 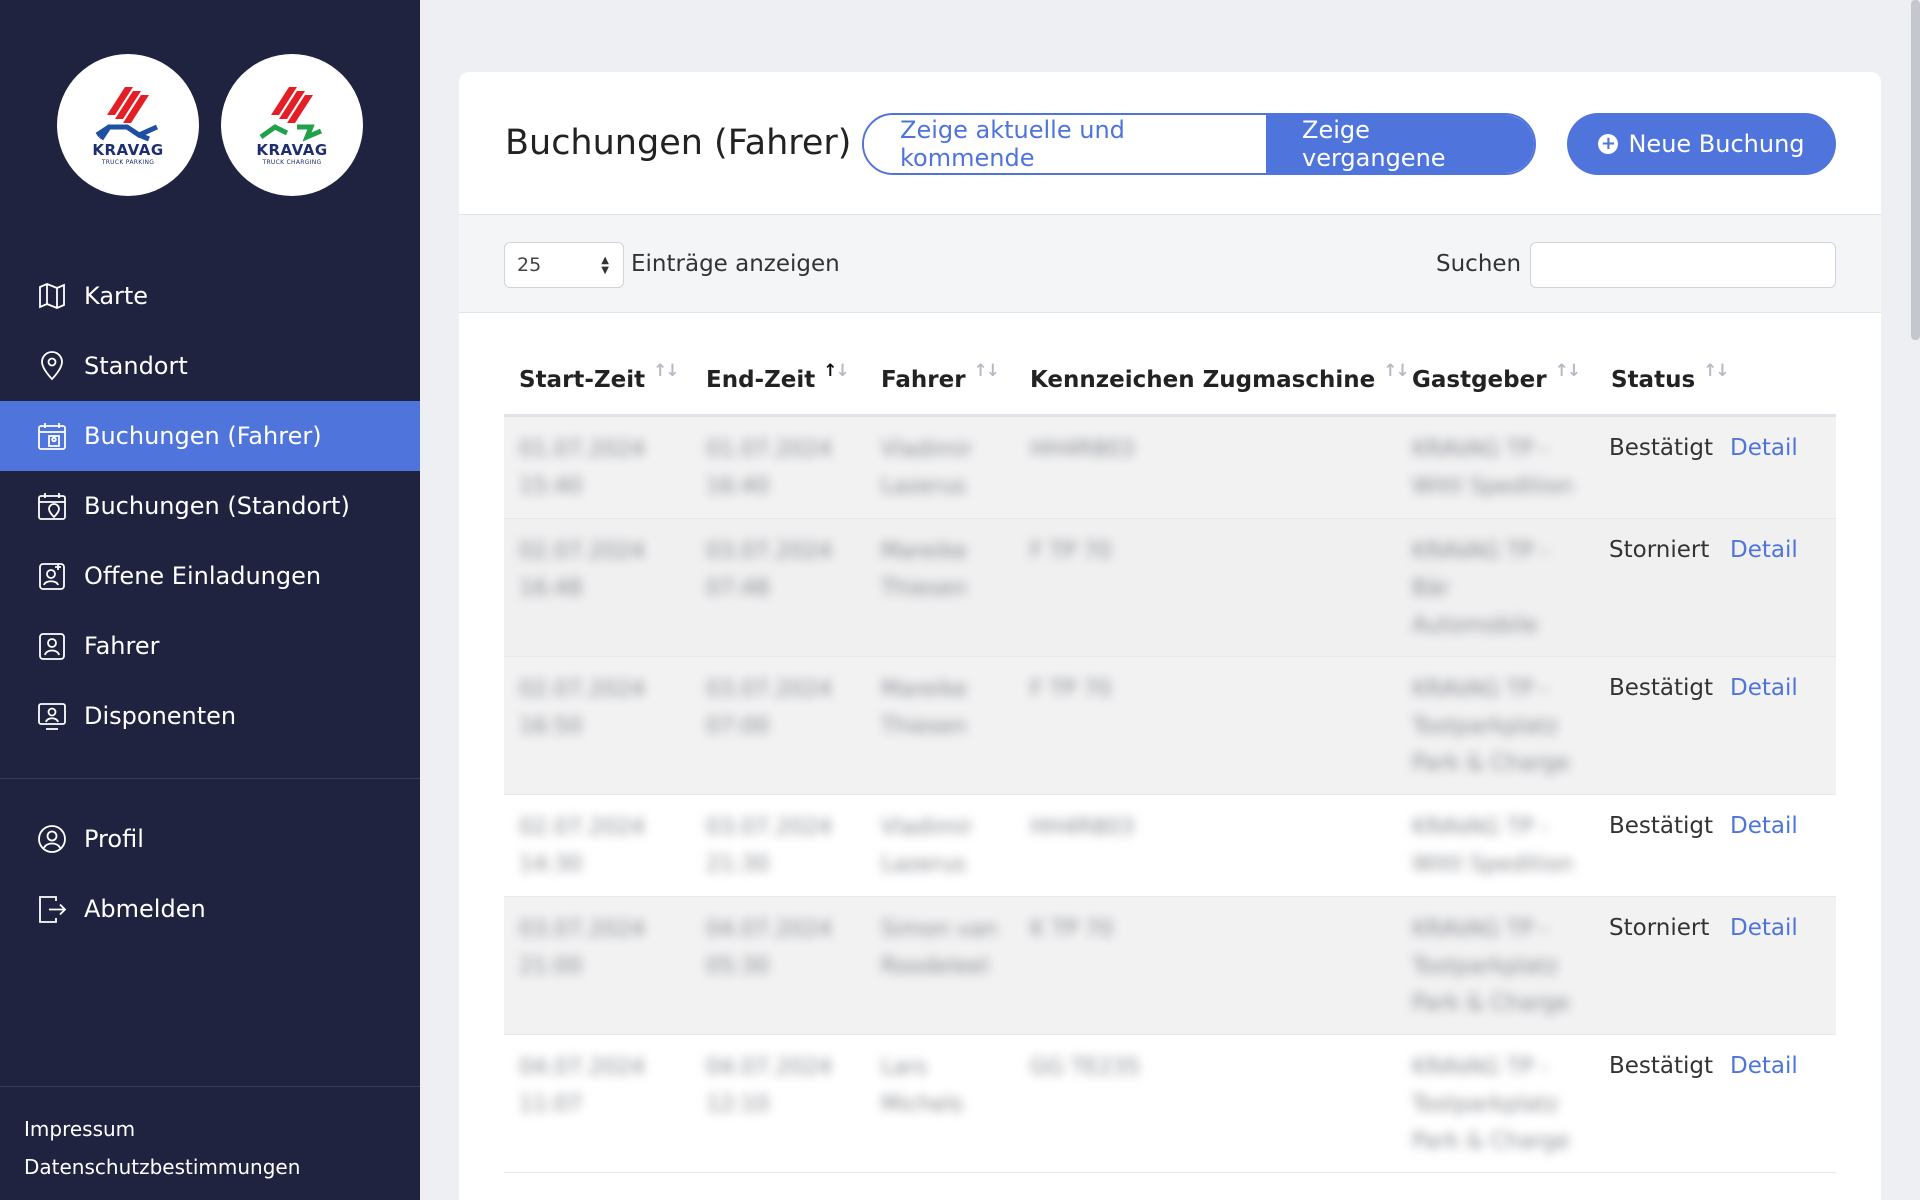 I want to click on map-icon, so click(x=52, y=296).